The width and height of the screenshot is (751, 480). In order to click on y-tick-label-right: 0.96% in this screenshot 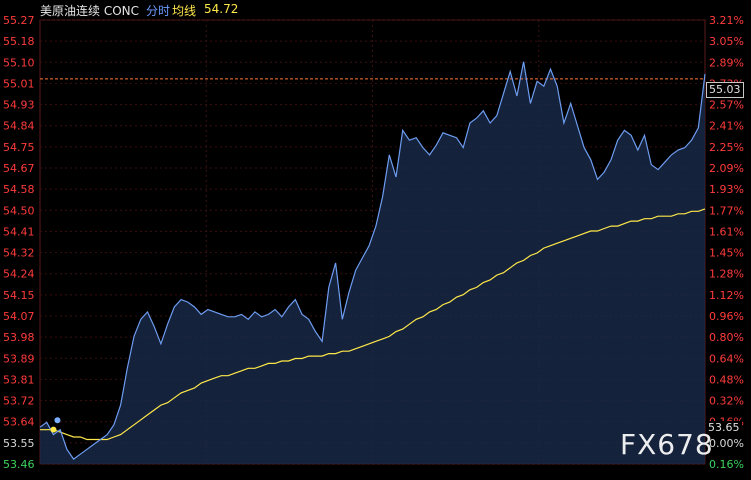, I will do `click(726, 316)`.